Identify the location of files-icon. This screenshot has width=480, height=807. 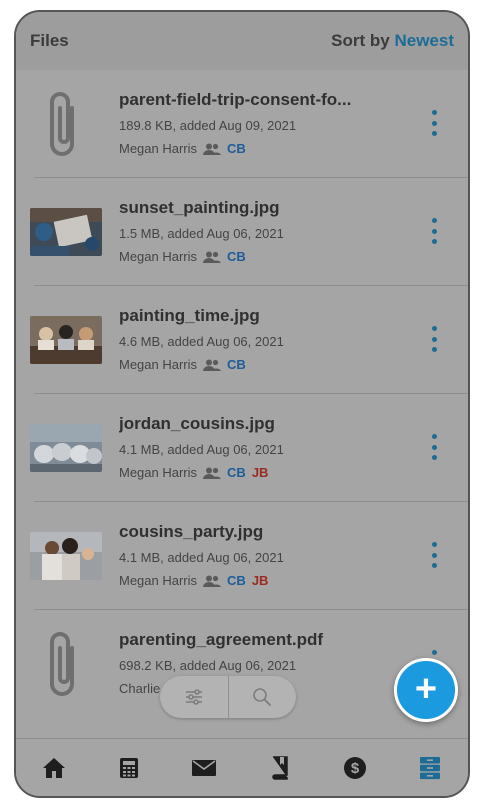
(430, 768).